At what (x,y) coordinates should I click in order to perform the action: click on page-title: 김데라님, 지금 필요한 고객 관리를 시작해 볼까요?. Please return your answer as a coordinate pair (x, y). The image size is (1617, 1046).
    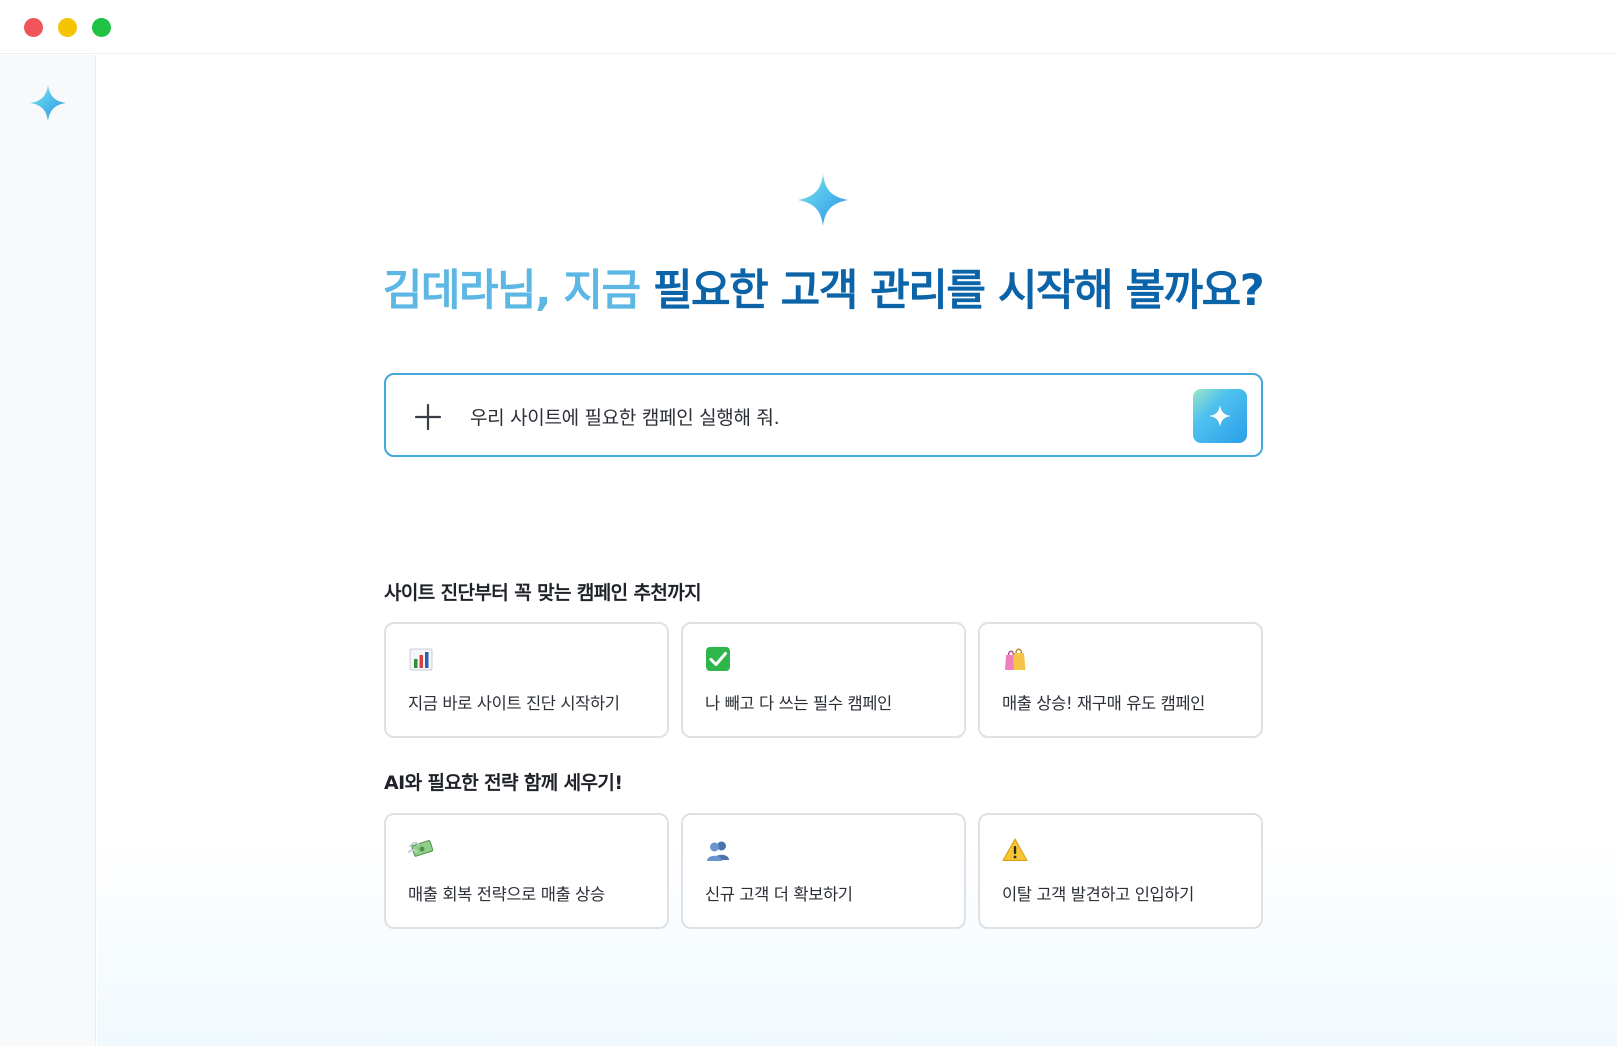
    Looking at the image, I should click on (808, 287).